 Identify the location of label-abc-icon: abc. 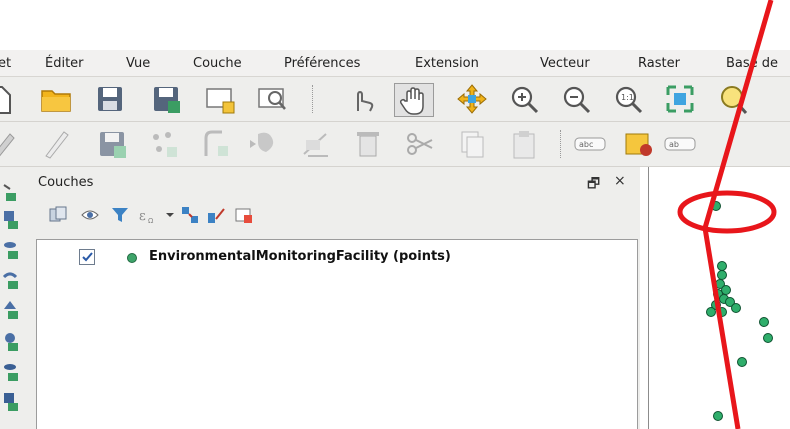
(590, 144).